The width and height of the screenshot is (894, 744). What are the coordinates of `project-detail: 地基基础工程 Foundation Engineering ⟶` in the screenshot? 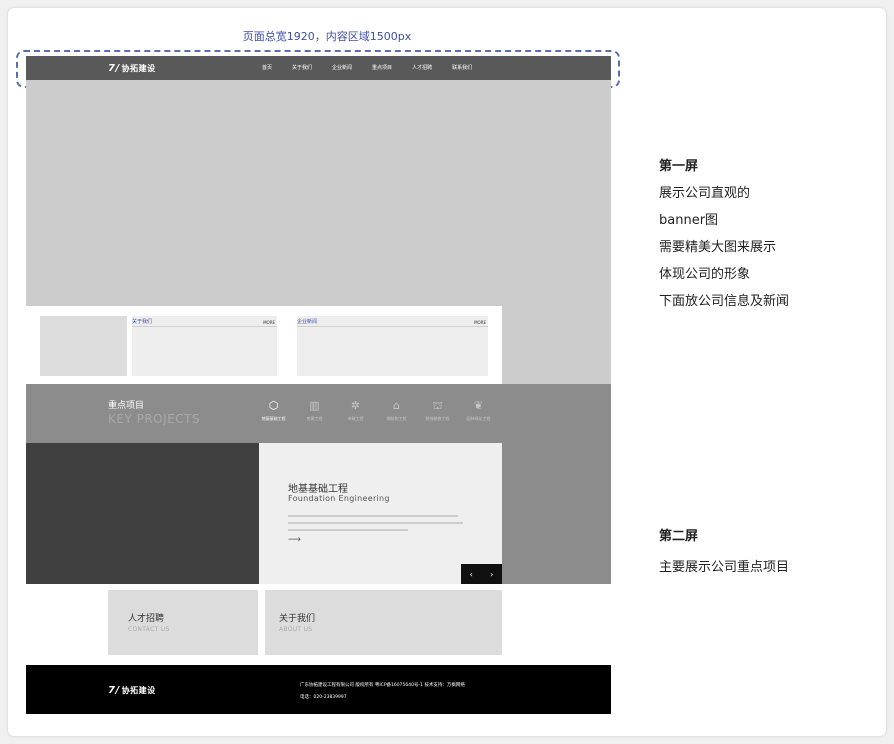 It's located at (380, 513).